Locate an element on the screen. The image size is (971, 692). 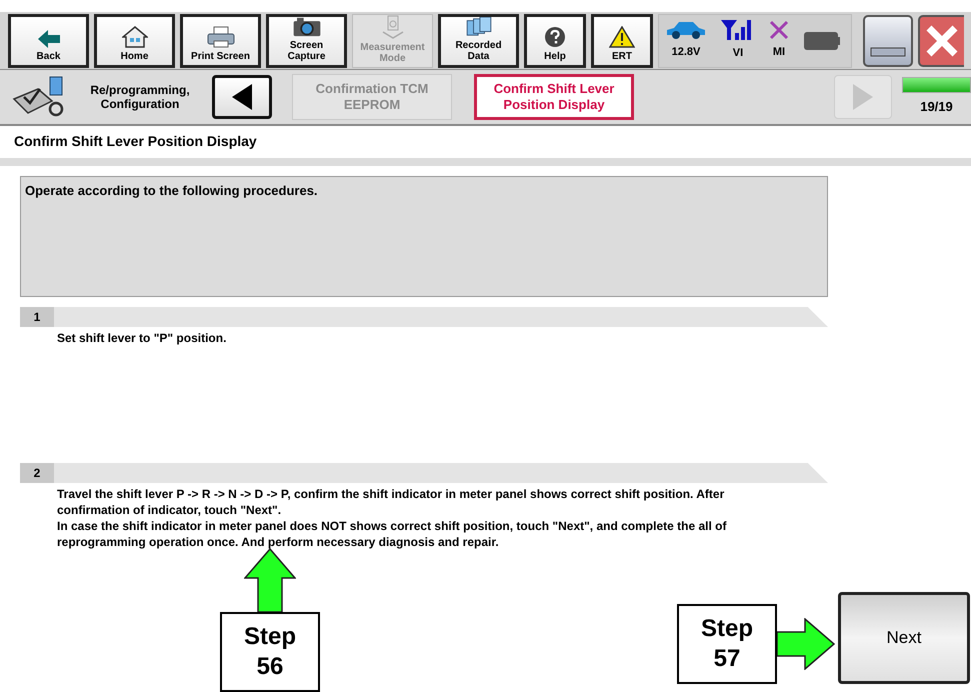
folders-icon is located at coordinates (479, 26).